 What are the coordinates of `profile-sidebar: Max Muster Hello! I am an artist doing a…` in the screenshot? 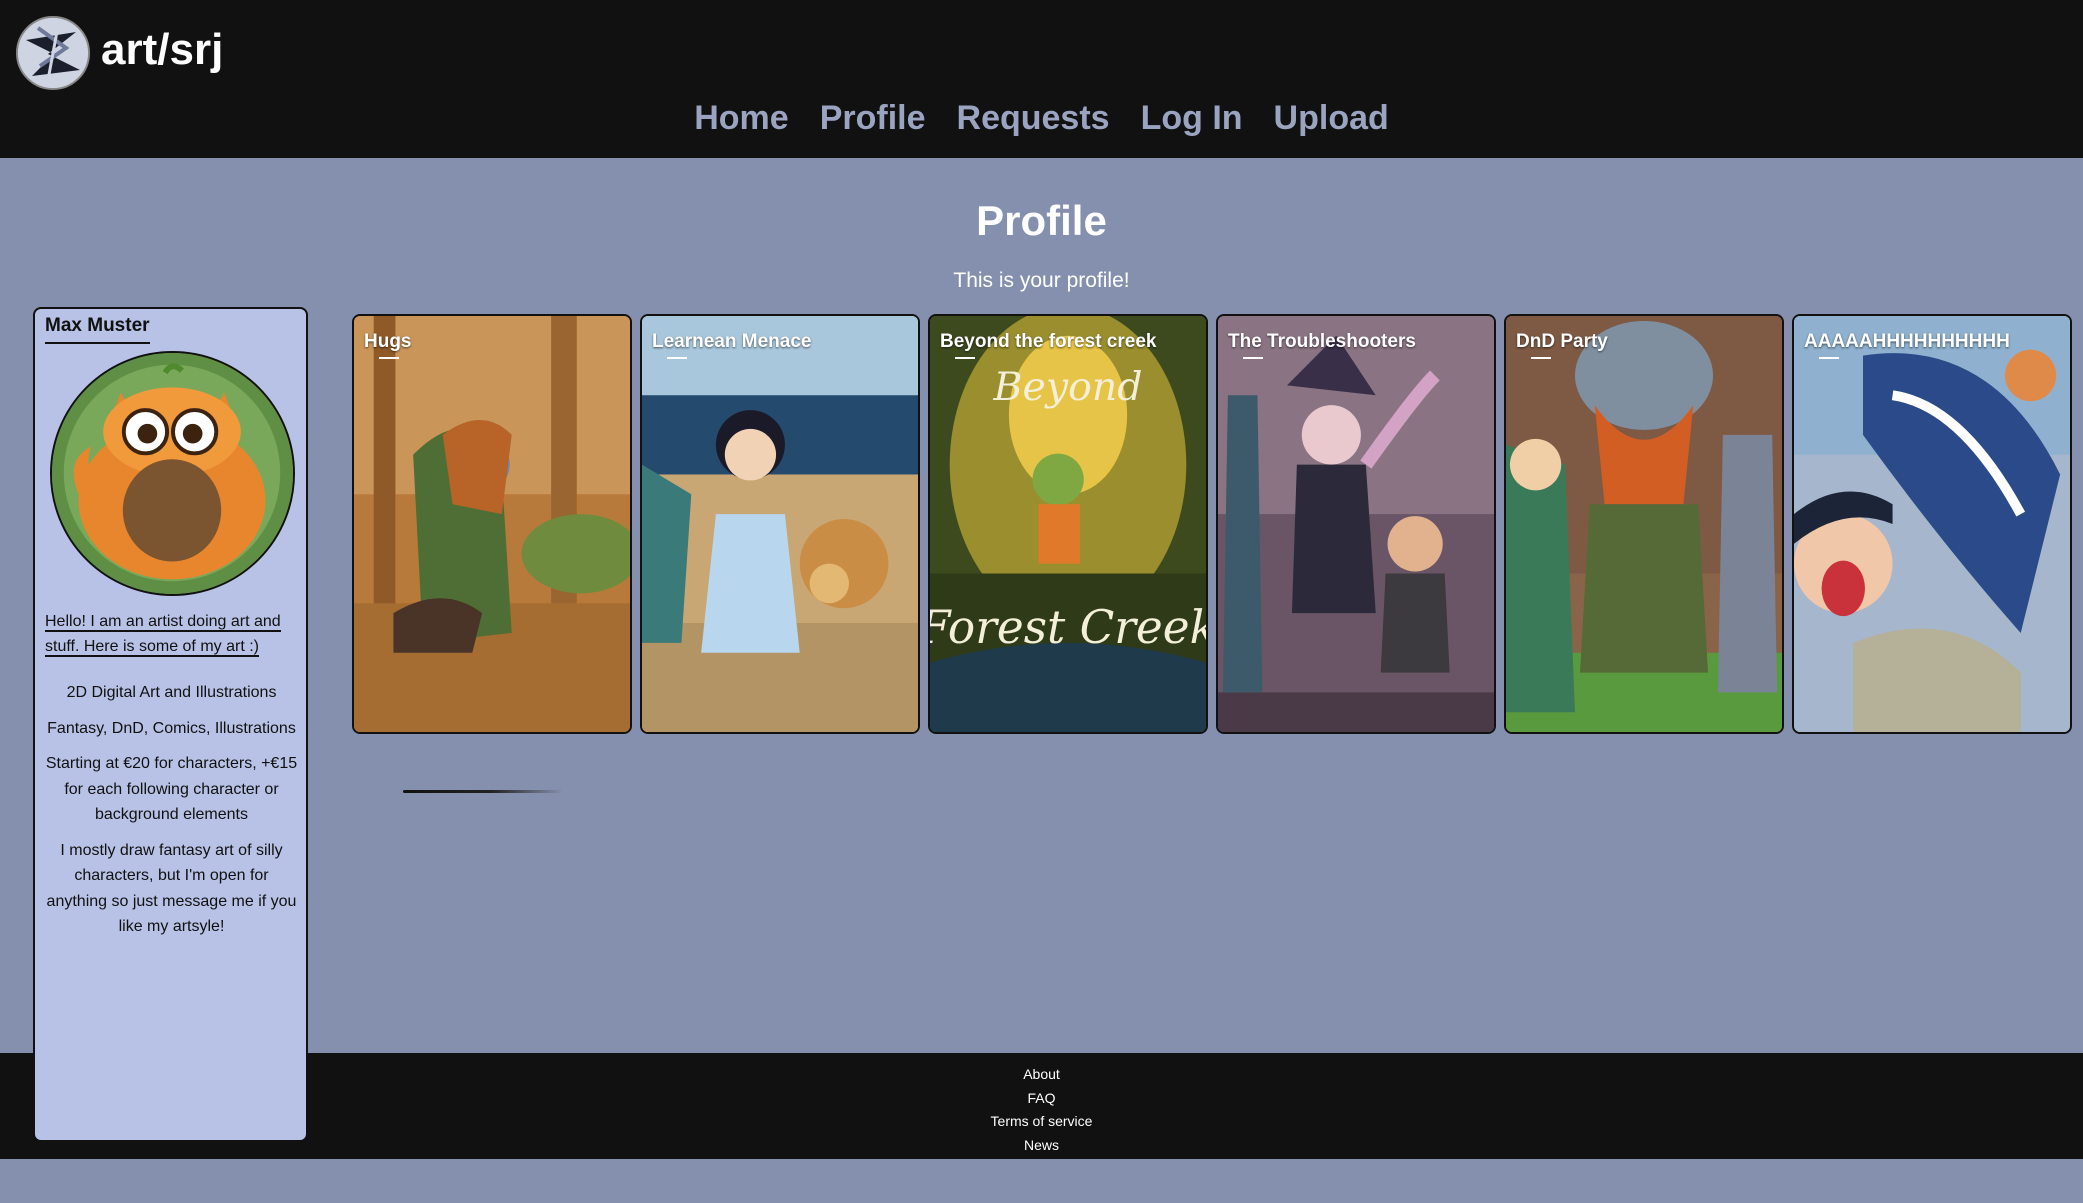 It's located at (170, 724).